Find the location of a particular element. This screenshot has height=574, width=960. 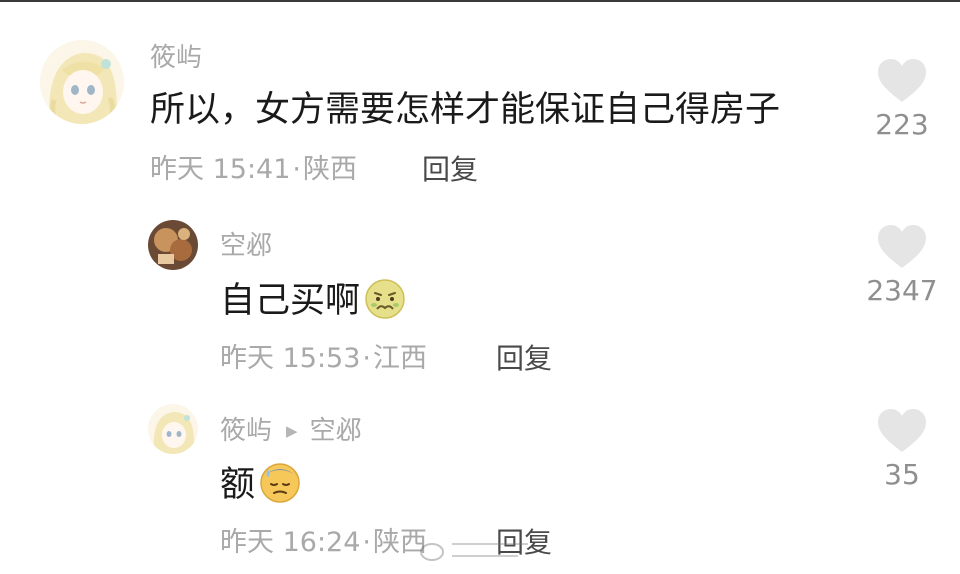

right-triangle-icon: ▶ is located at coordinates (292, 431).